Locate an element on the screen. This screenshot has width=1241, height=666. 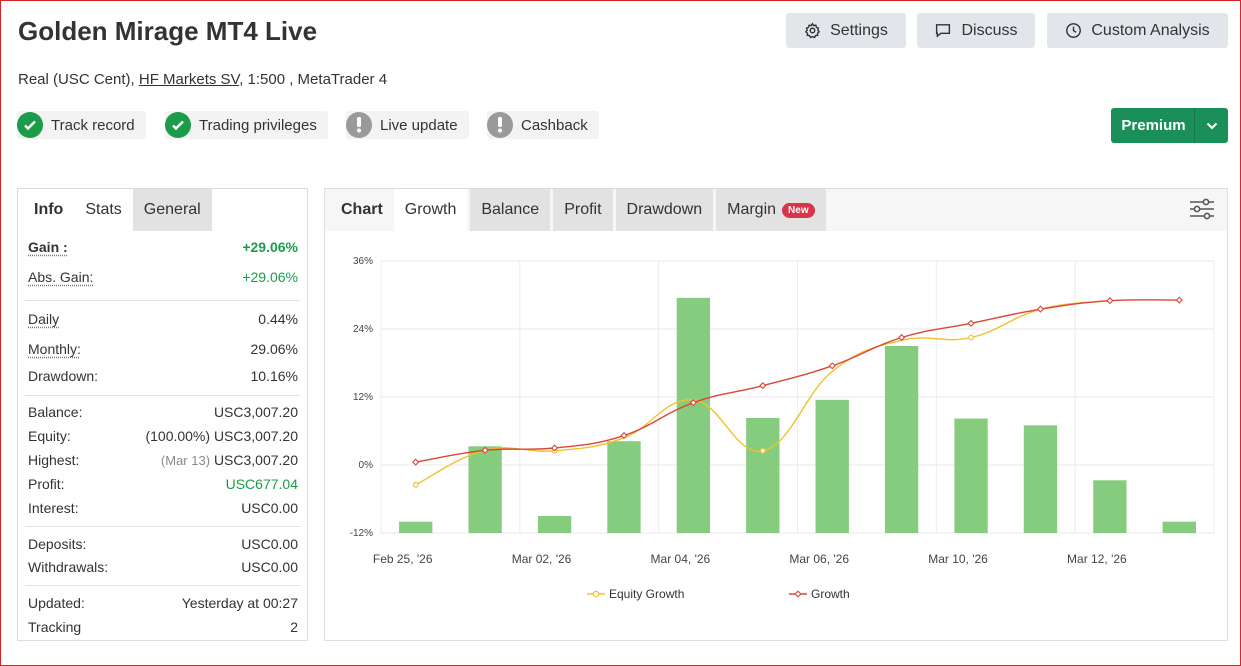
stat-value: Yesterday at 00:27 is located at coordinates (239, 603).